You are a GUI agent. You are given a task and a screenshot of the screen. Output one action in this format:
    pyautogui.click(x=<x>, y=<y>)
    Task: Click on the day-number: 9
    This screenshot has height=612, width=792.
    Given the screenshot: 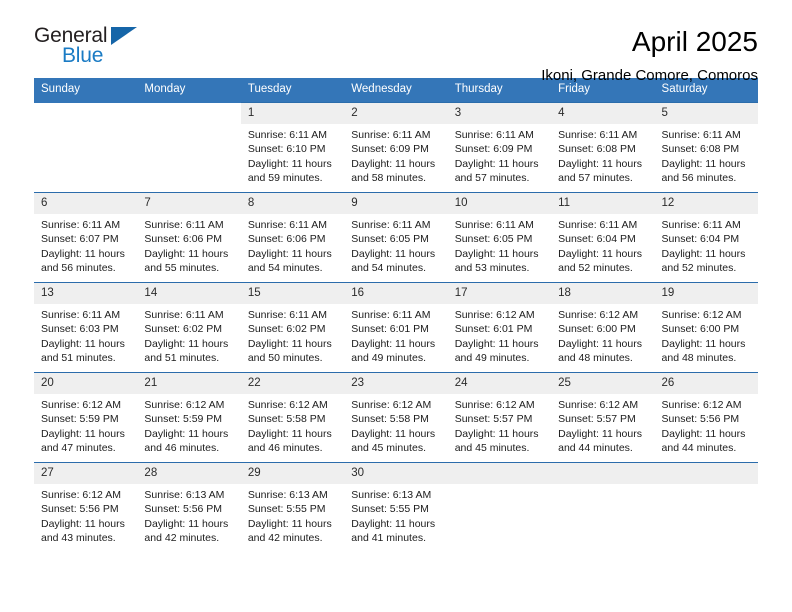 What is the action you would take?
    pyautogui.click(x=396, y=203)
    